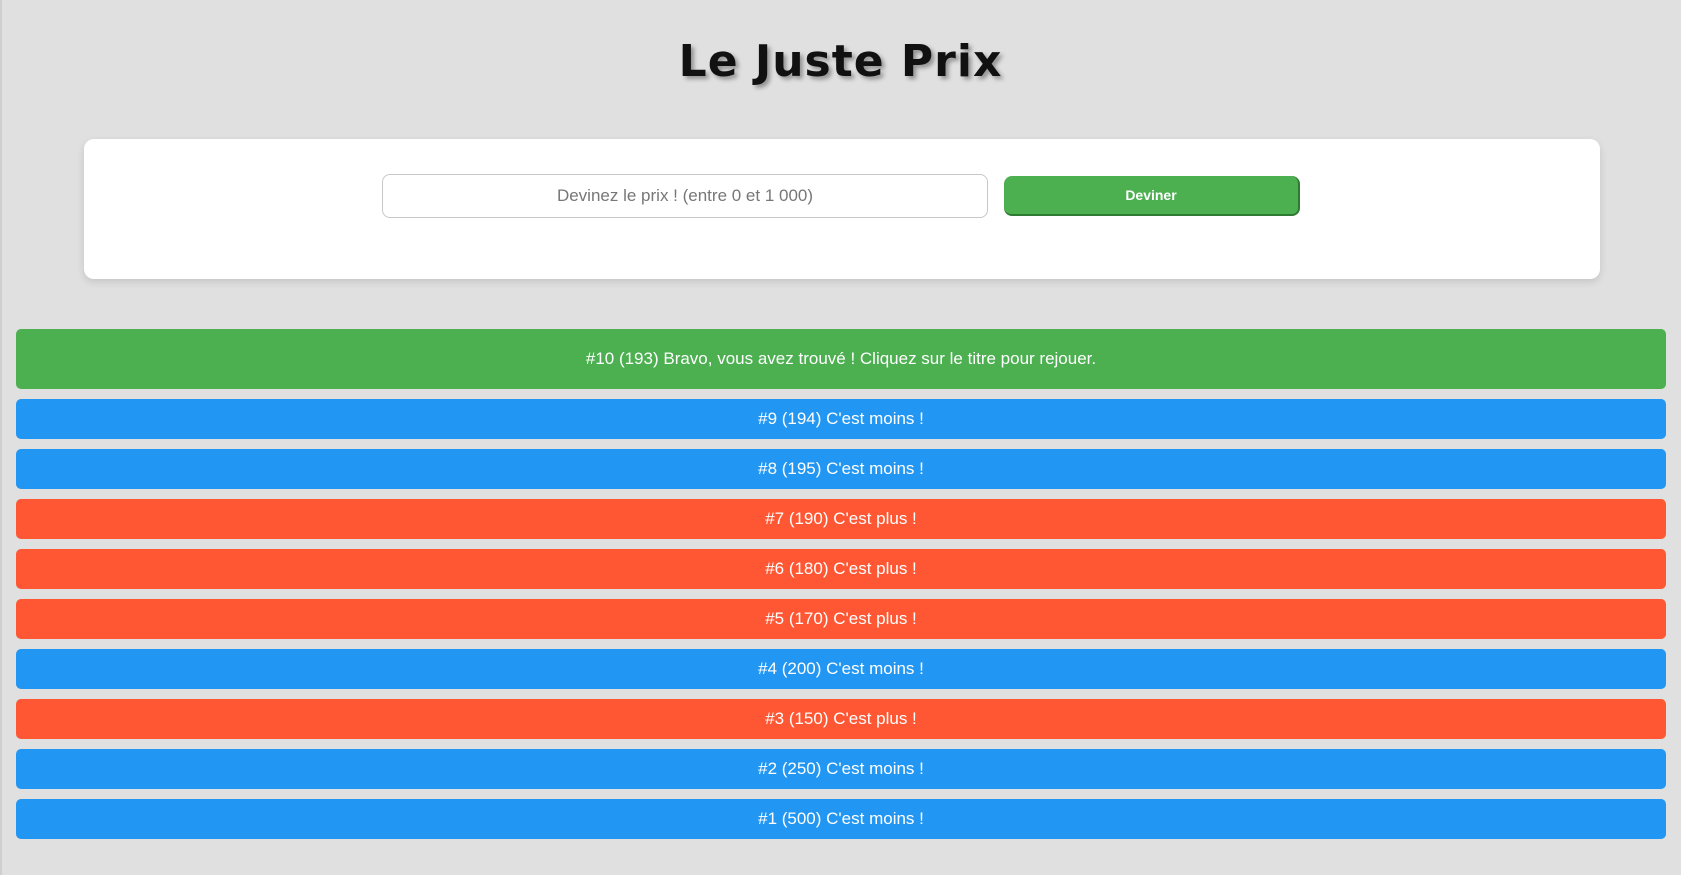 This screenshot has width=1681, height=875. What do you see at coordinates (1, 437) in the screenshot?
I see `page-left-border` at bounding box center [1, 437].